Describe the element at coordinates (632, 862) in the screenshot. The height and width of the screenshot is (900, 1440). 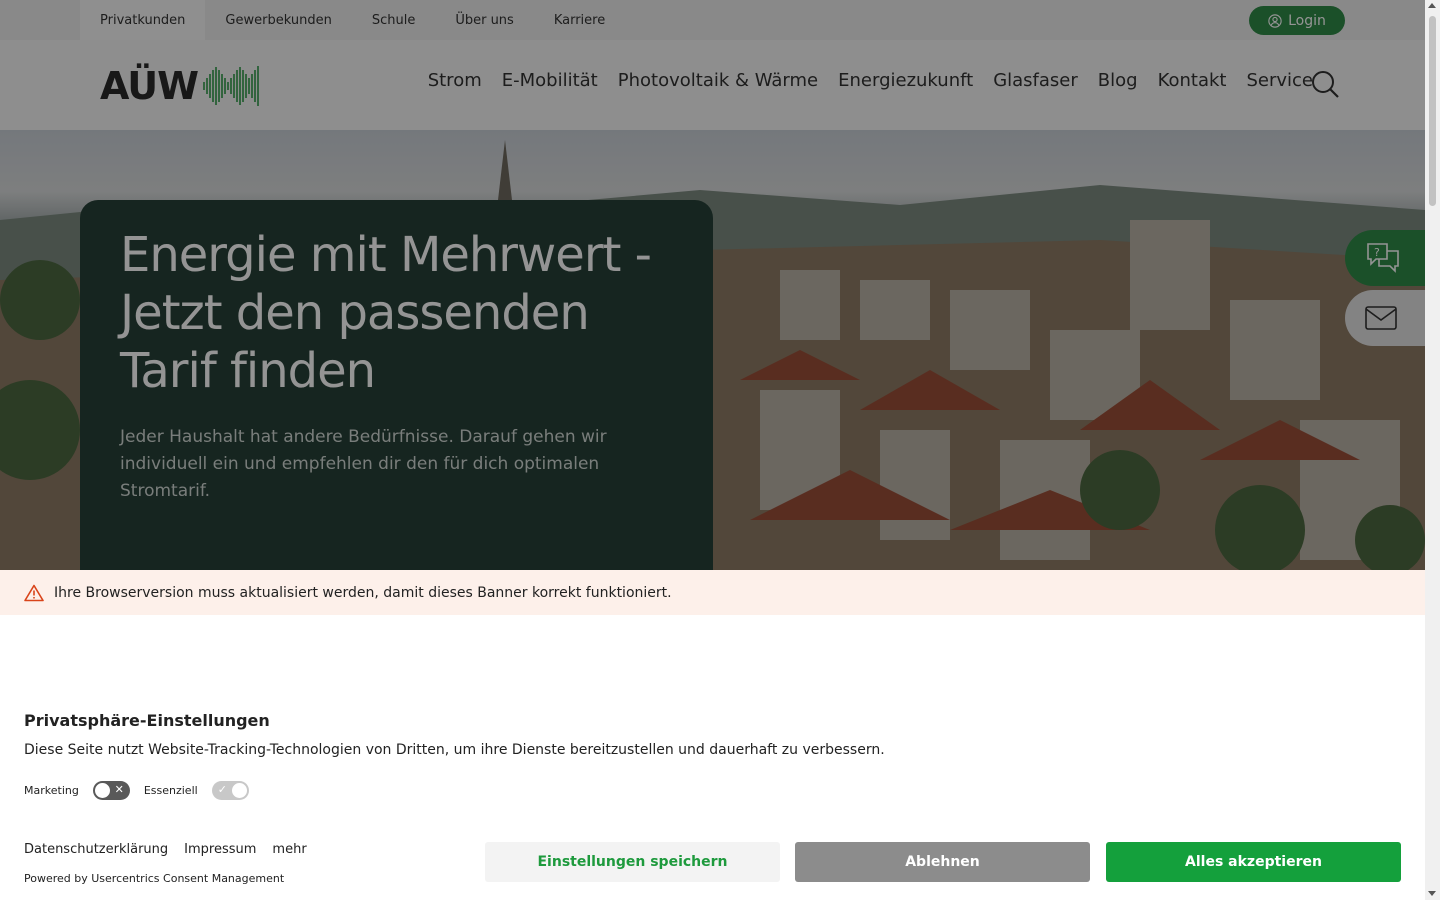
I see `save-settings-button: Einstellungen speichern` at that location.